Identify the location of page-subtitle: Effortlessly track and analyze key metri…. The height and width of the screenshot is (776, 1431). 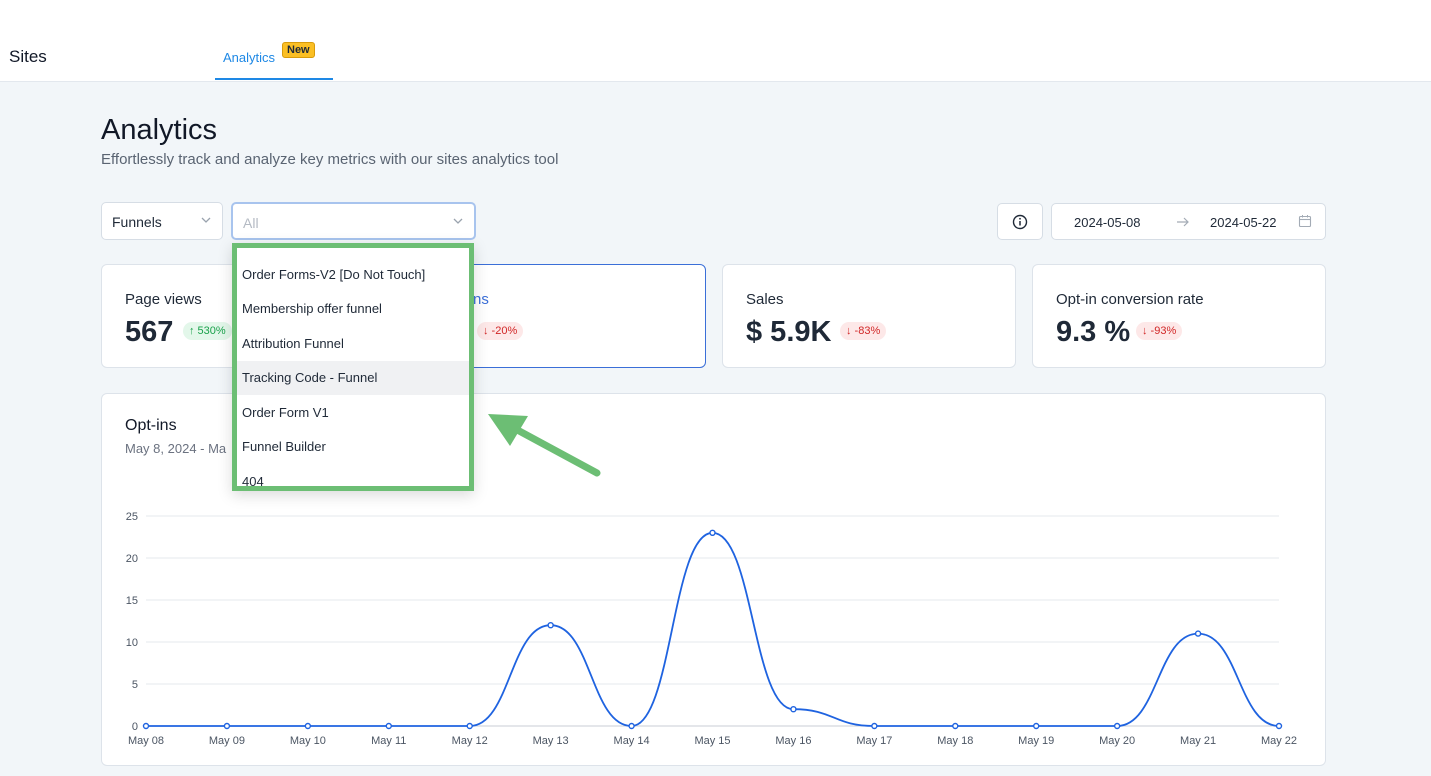
(330, 159).